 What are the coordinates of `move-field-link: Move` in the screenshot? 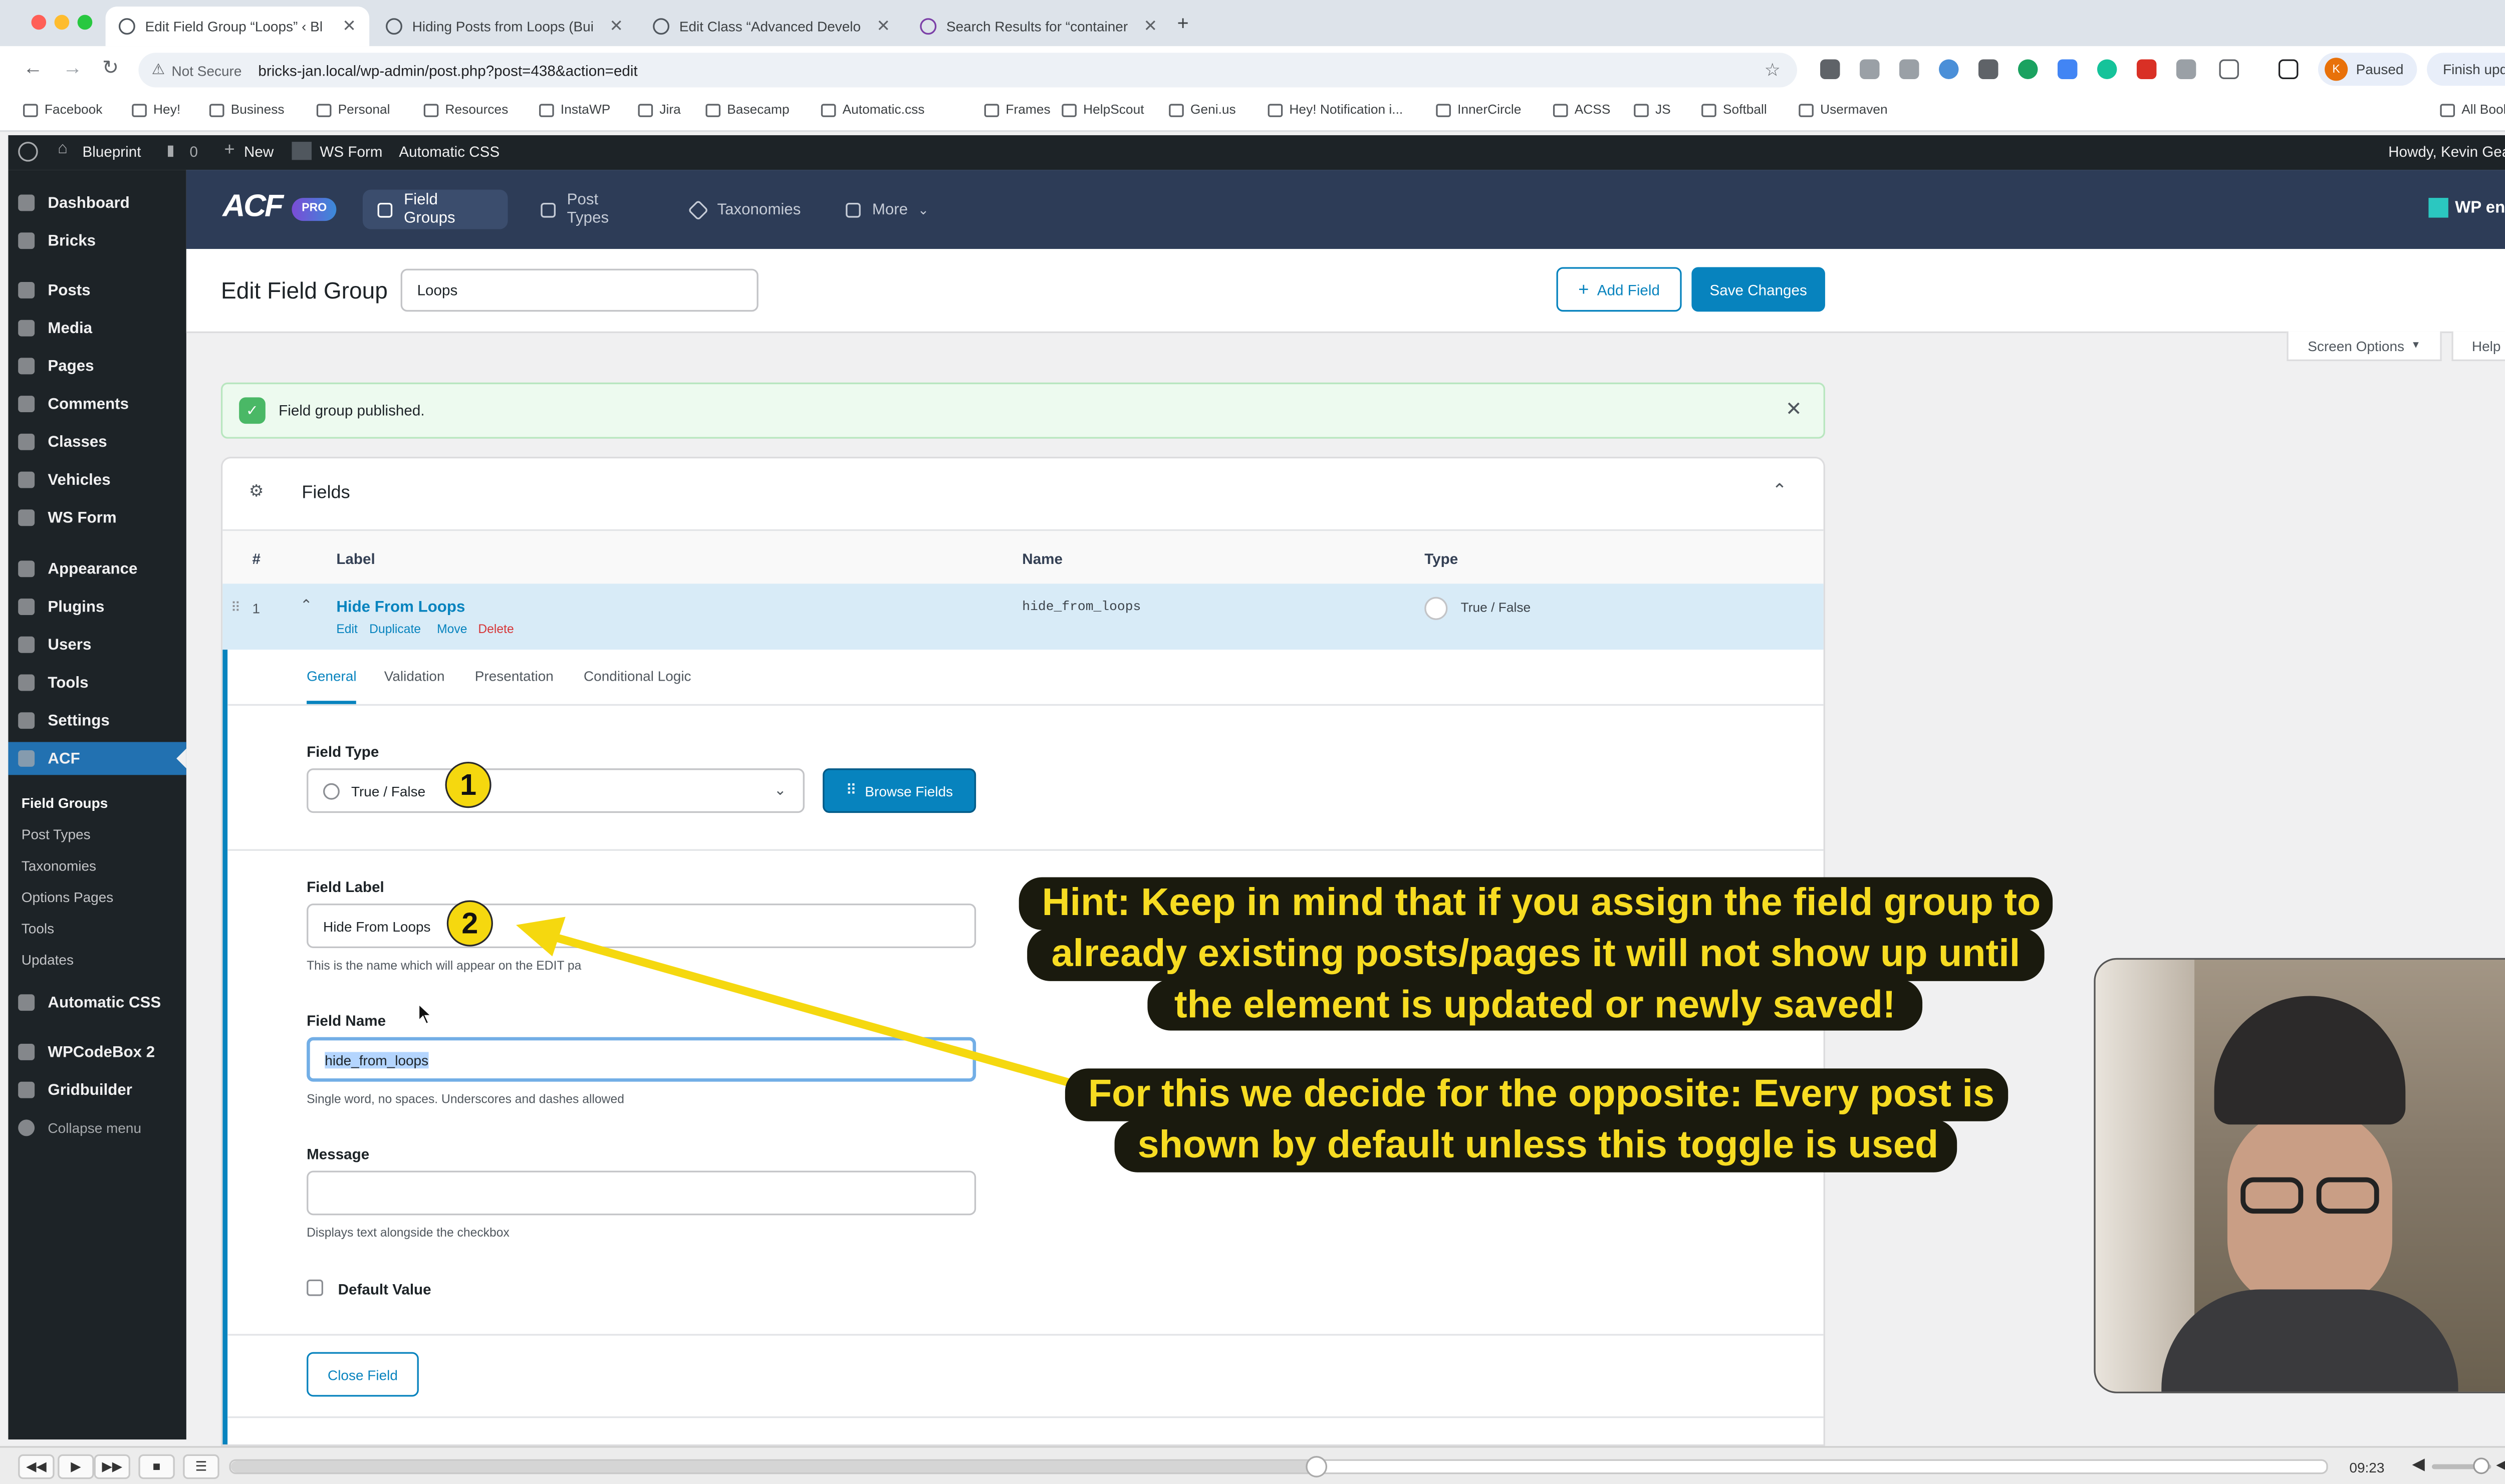 It's located at (452, 629).